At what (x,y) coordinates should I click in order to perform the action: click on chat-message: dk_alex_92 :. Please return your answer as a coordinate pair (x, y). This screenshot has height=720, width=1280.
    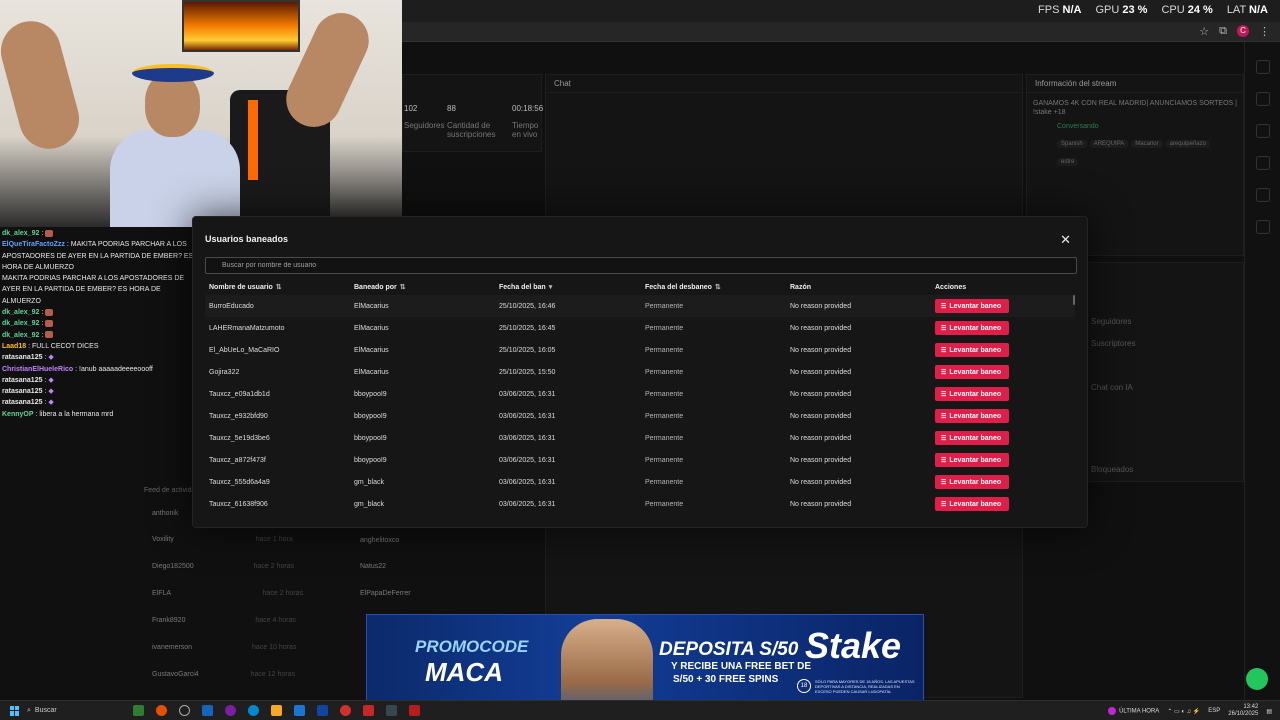
    Looking at the image, I should click on (100, 233).